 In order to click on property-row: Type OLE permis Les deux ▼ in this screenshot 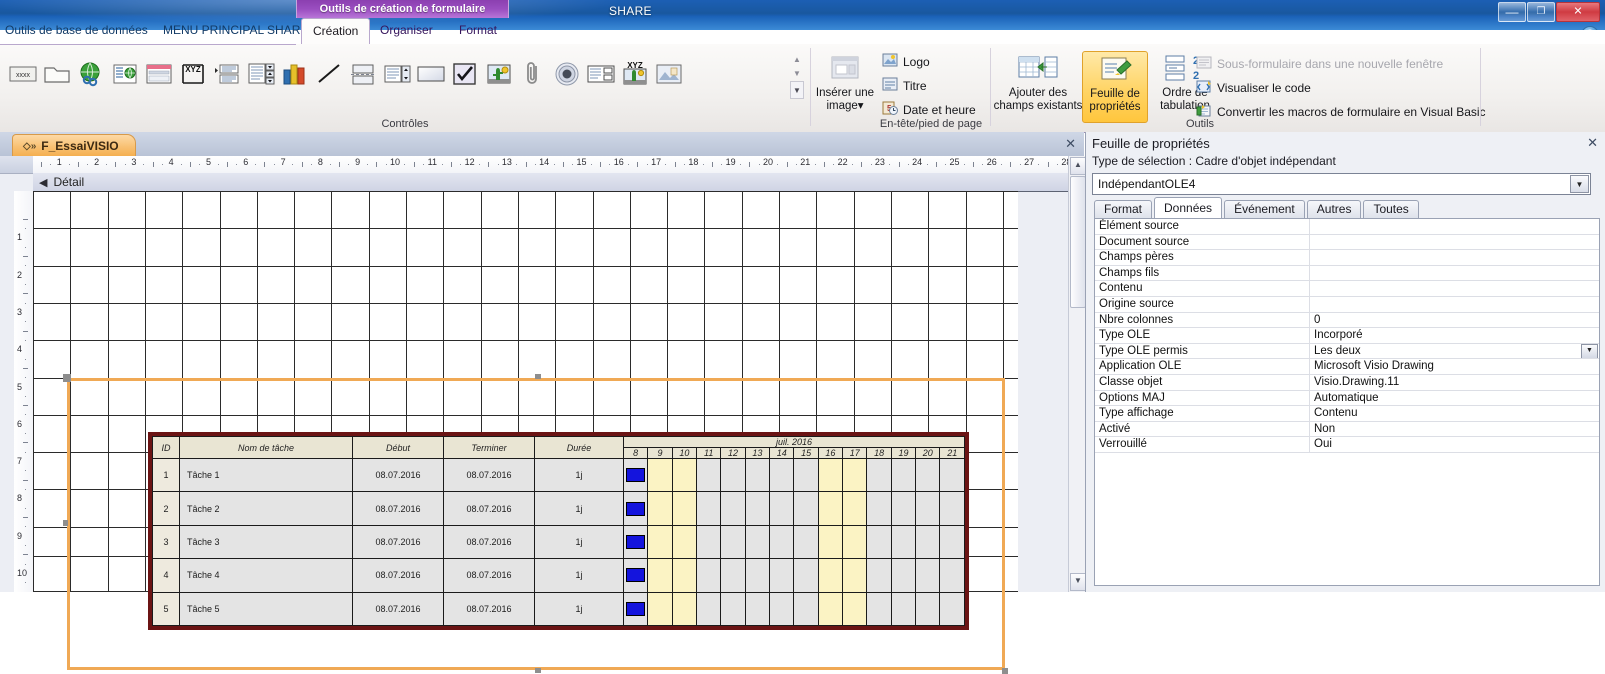, I will do `click(1347, 351)`.